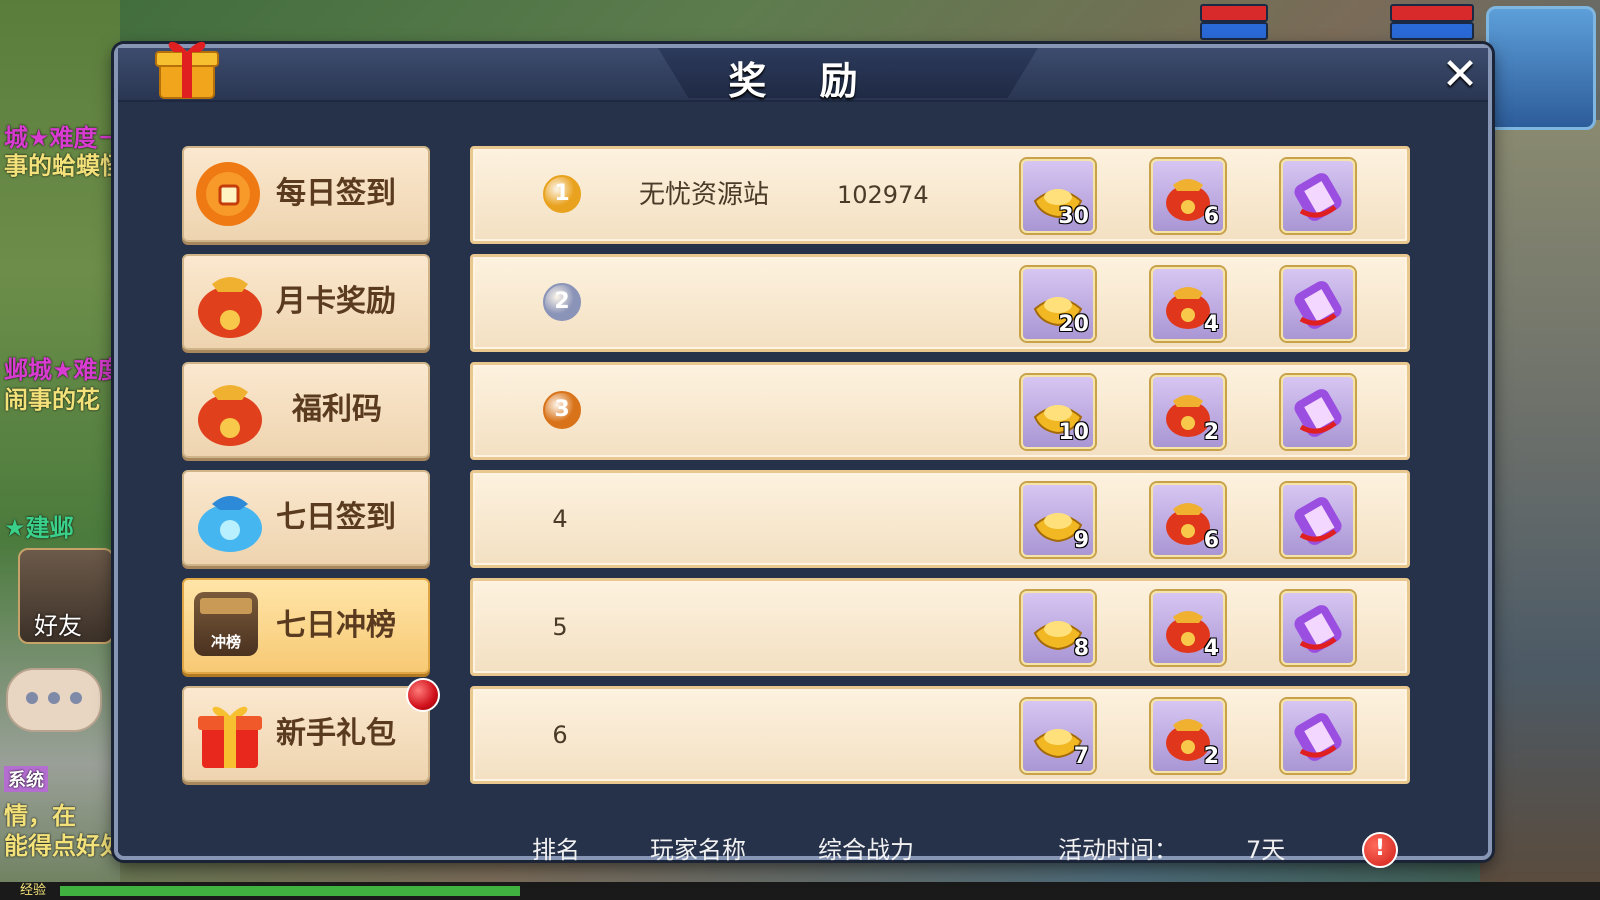 The width and height of the screenshot is (1600, 900). Describe the element at coordinates (562, 410) in the screenshot. I see `rank-medal-icon: 3` at that location.